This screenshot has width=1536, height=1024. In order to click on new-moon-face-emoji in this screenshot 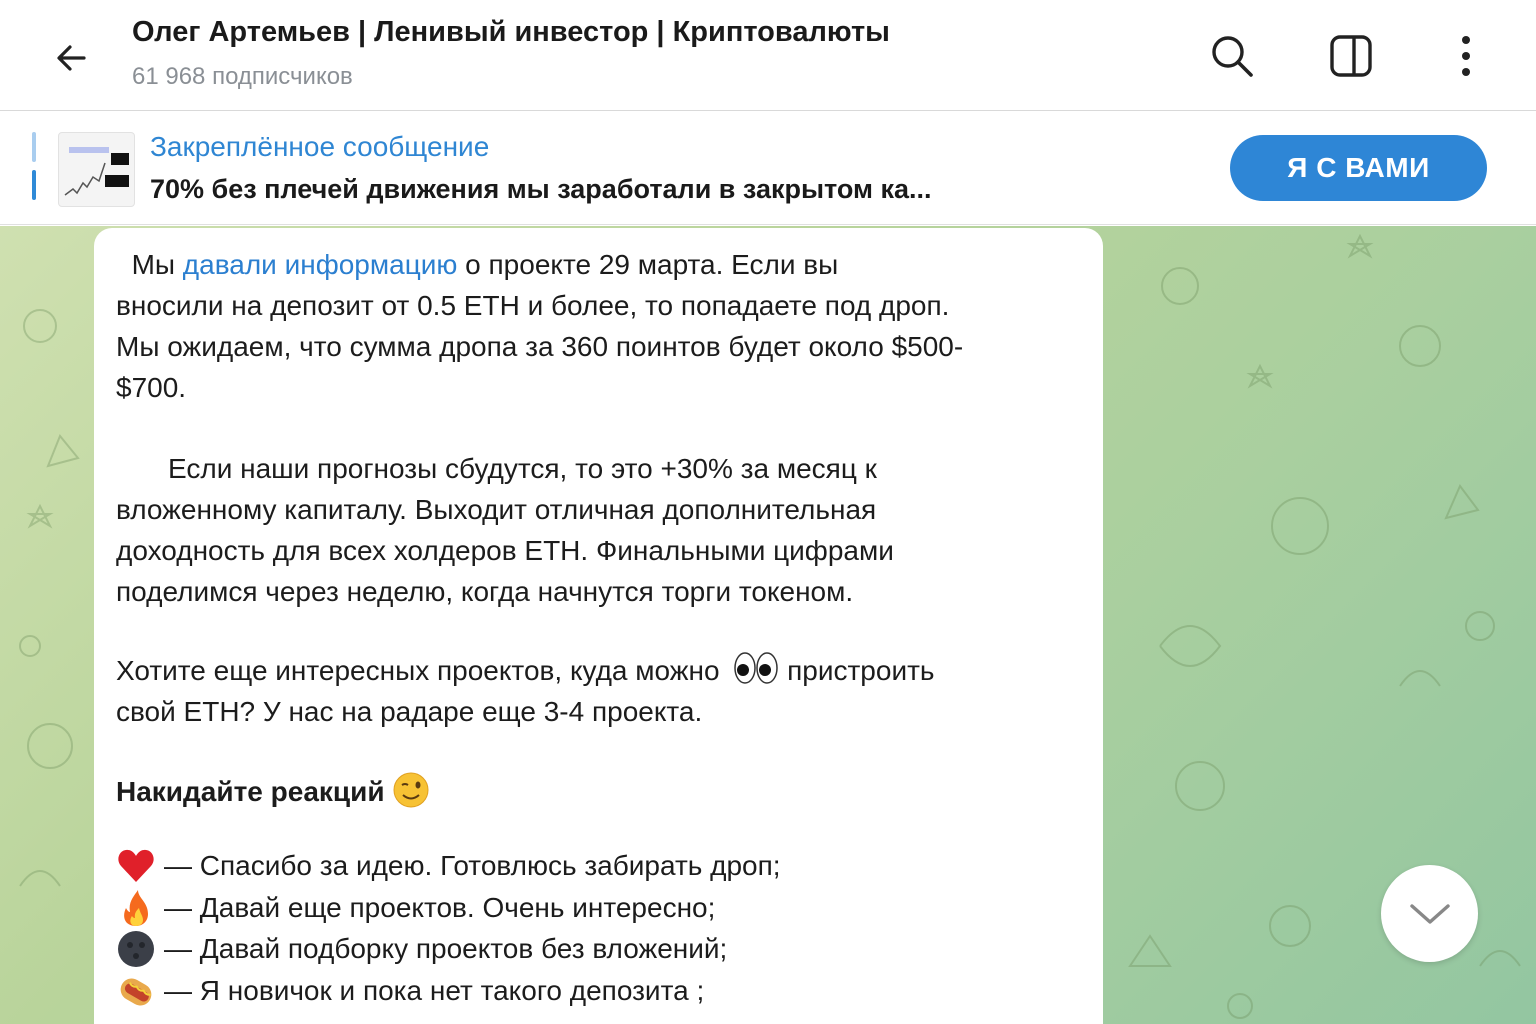, I will do `click(136, 948)`.